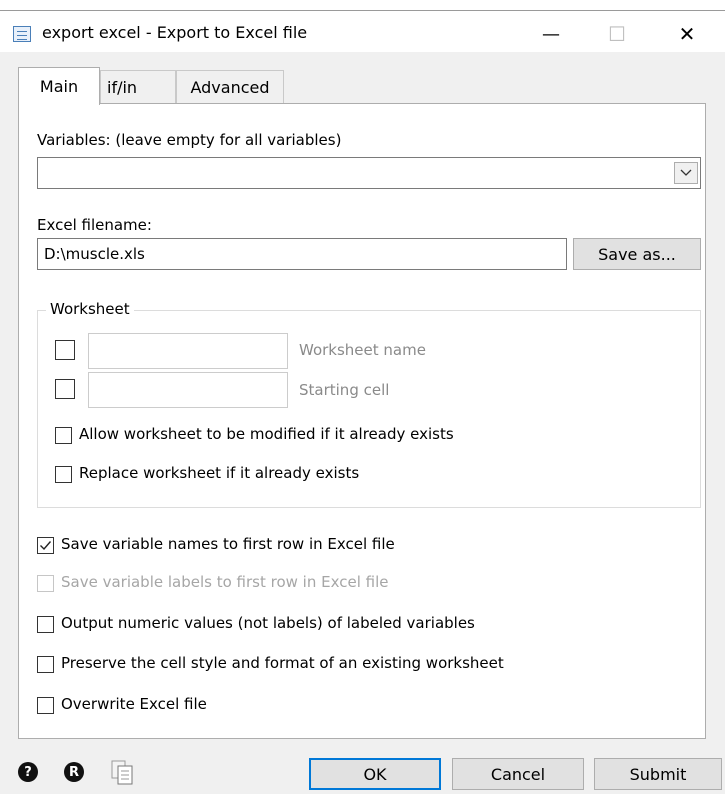  I want to click on tab-main: Main, so click(59, 86).